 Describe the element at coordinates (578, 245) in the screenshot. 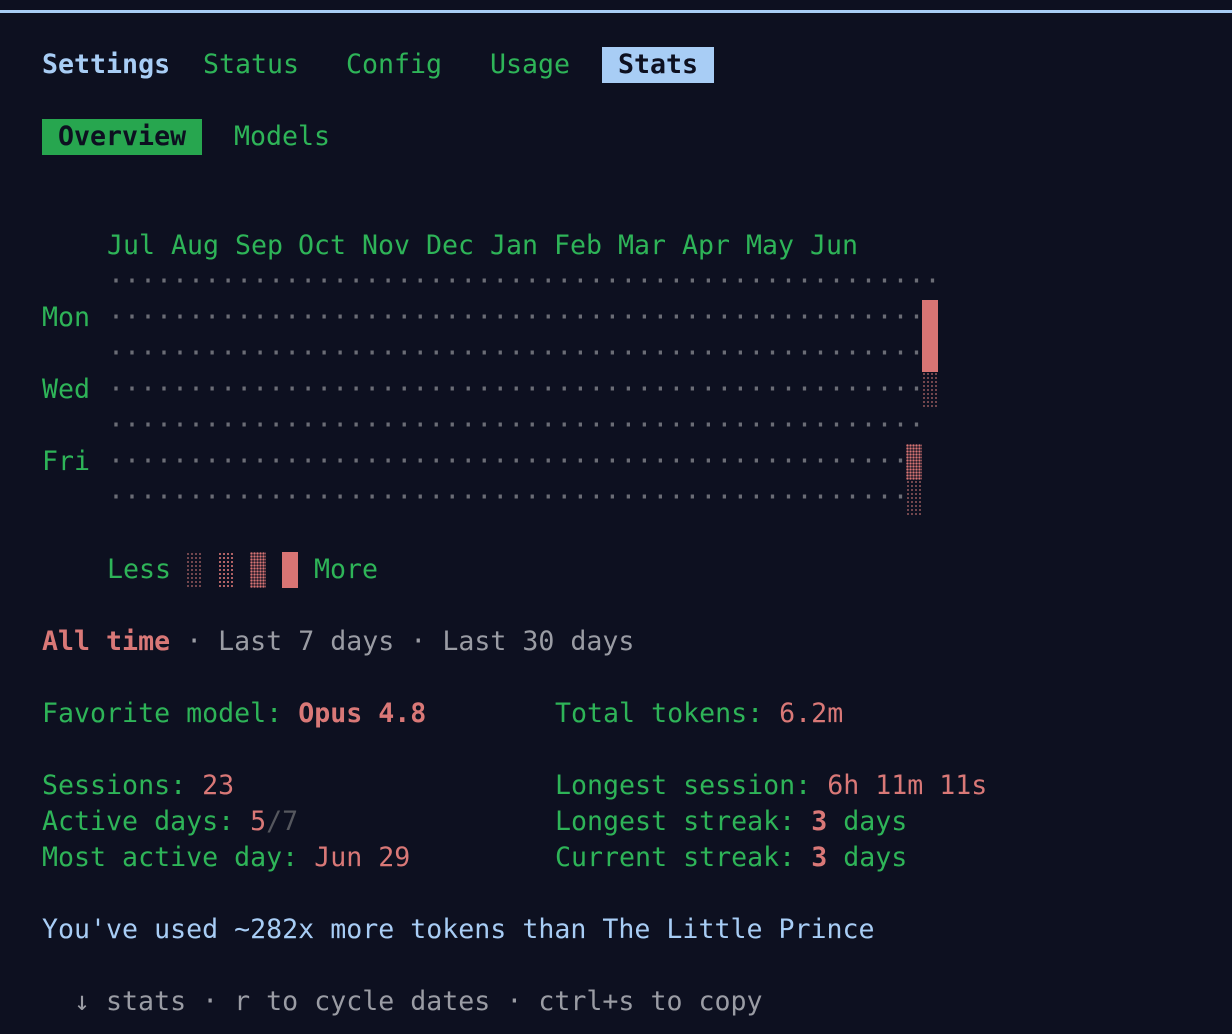

I see `month-label: Feb` at that location.